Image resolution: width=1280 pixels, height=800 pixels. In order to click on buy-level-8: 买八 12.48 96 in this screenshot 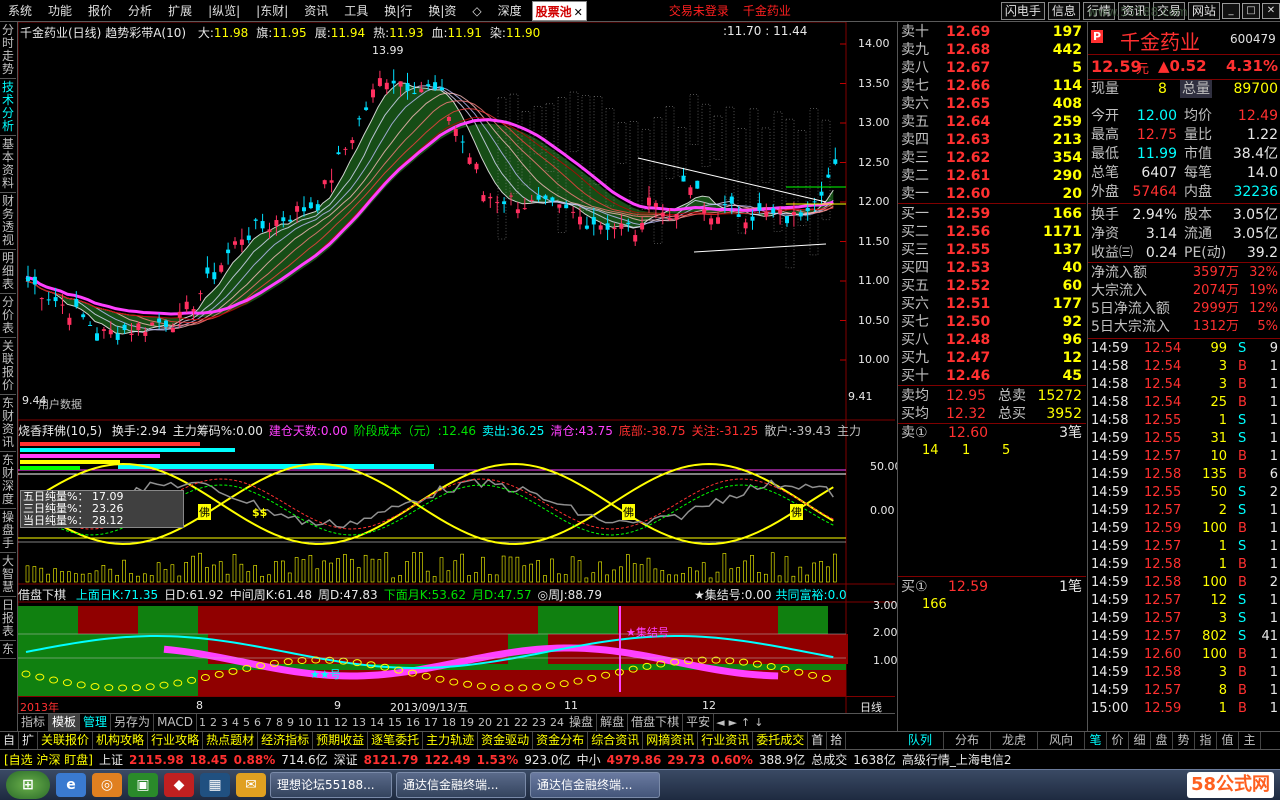, I will do `click(992, 340)`.